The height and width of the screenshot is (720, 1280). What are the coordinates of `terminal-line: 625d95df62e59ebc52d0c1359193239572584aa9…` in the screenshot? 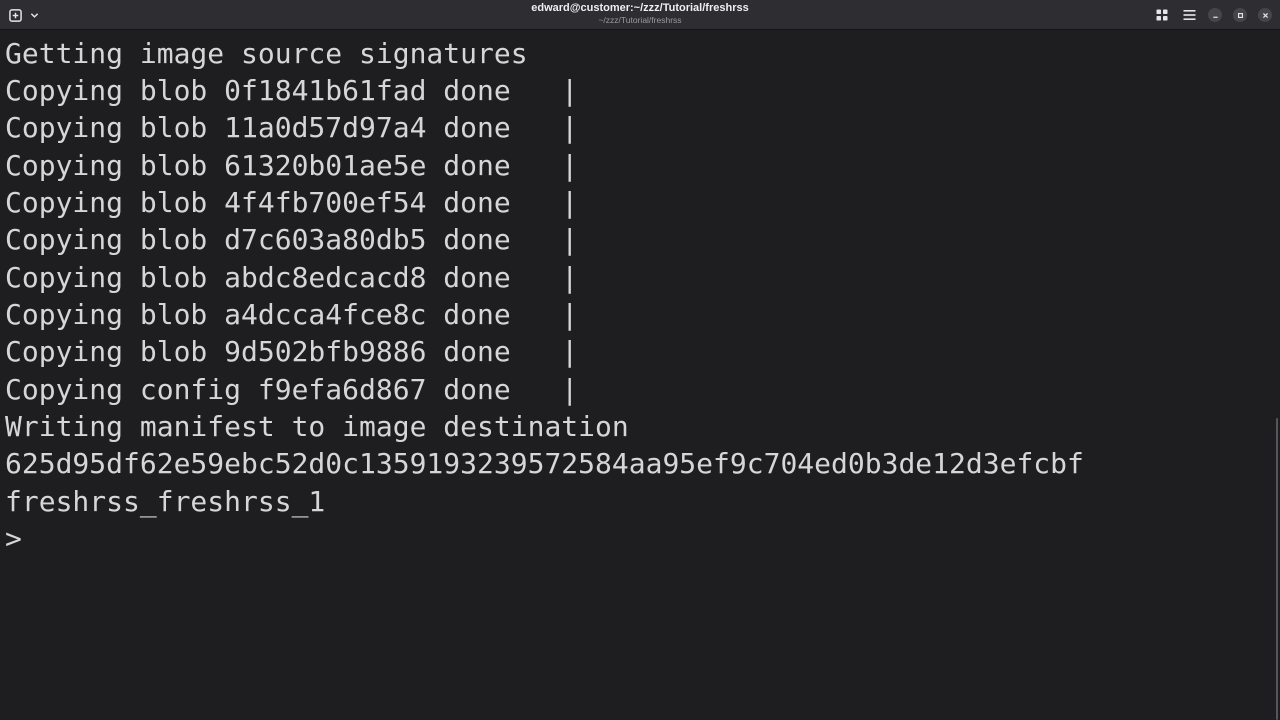 It's located at (544, 463).